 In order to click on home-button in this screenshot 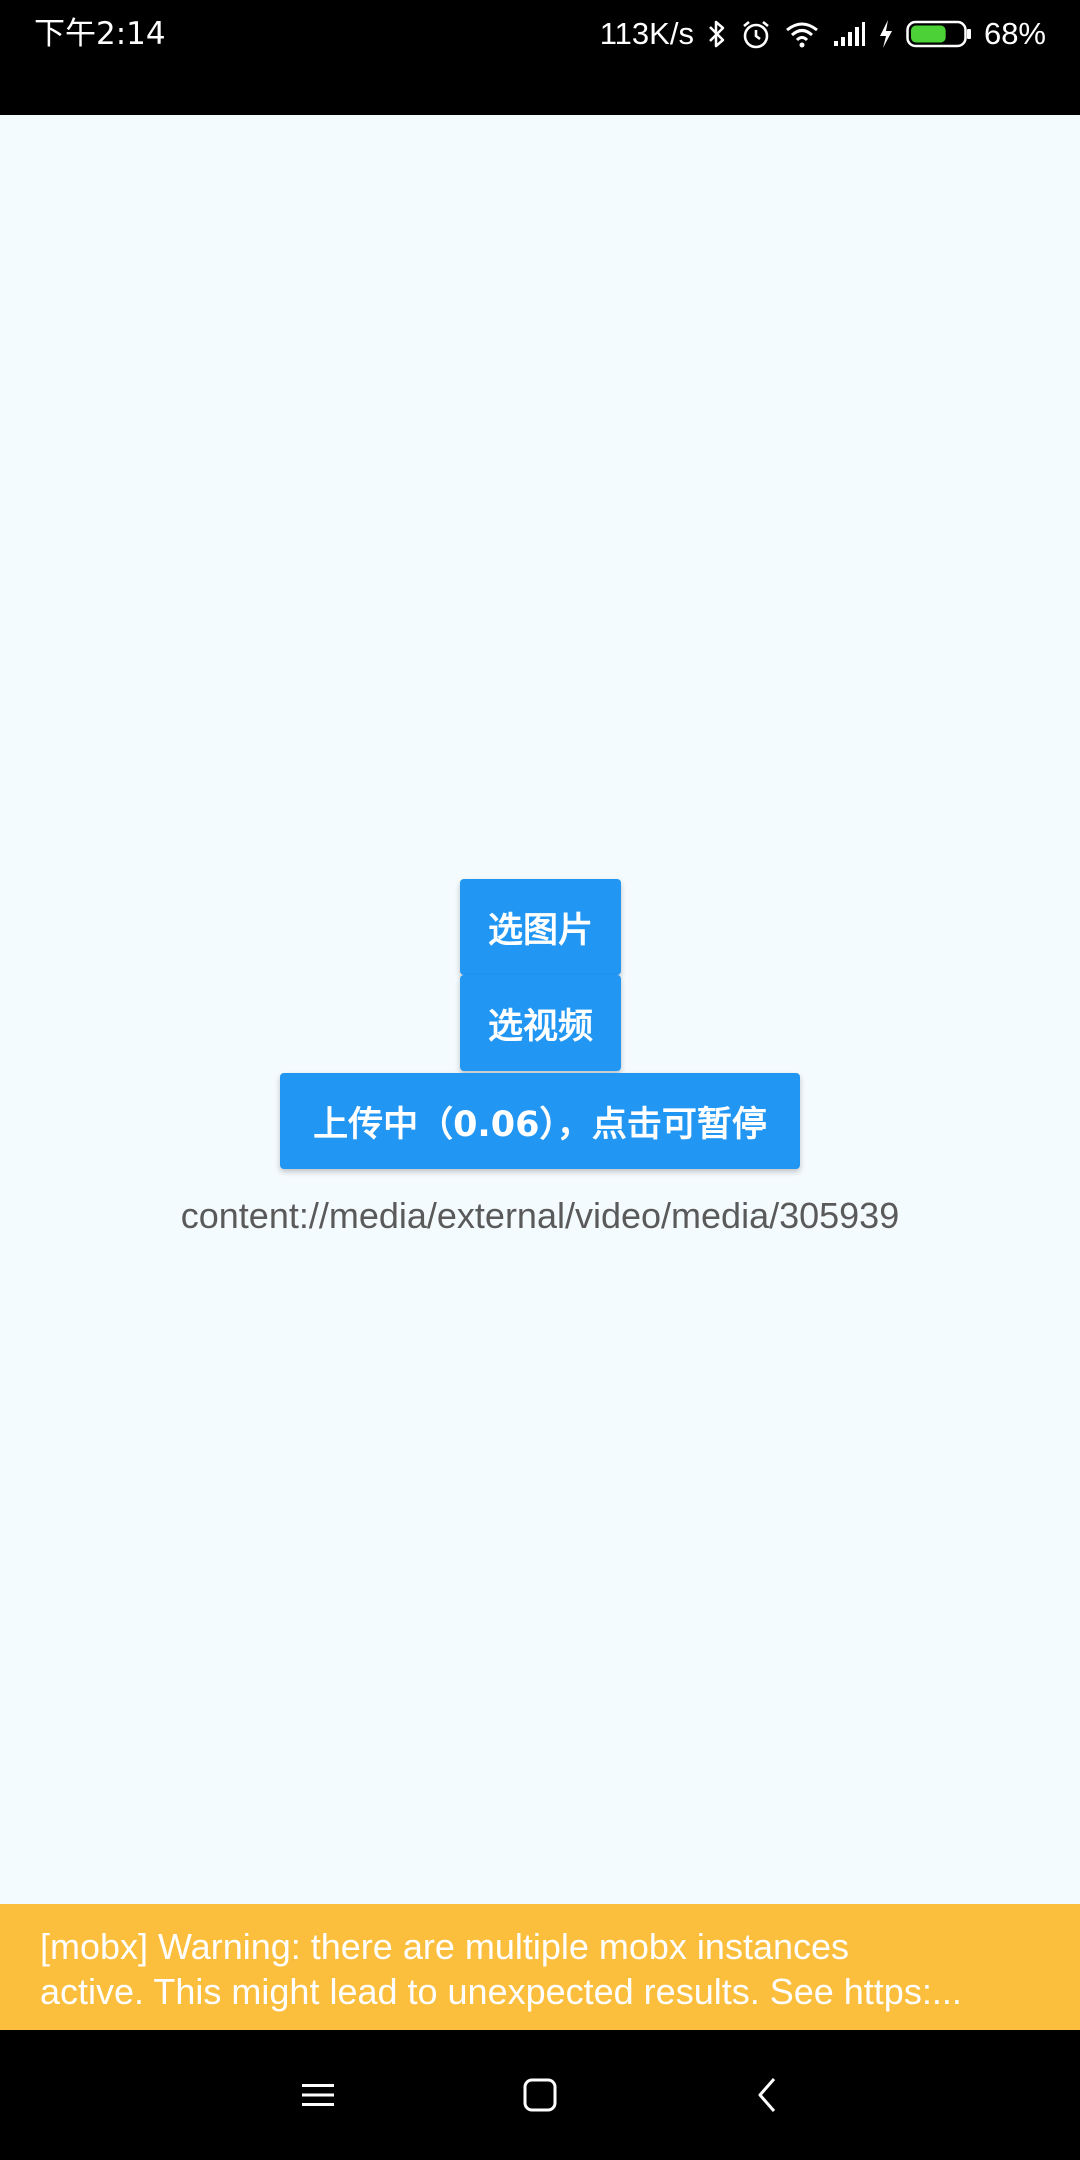, I will do `click(540, 2097)`.